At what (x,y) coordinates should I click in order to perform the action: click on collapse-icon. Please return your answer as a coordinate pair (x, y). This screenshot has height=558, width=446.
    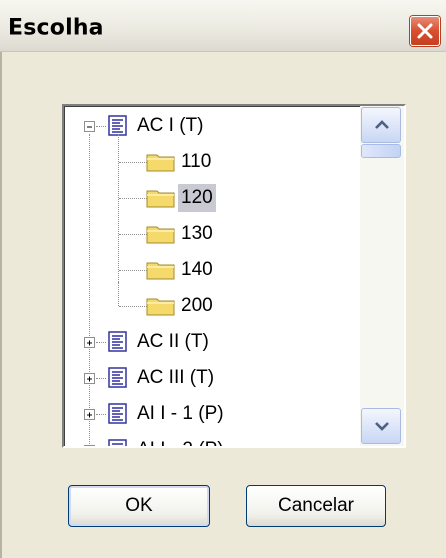
    Looking at the image, I should click on (89, 126).